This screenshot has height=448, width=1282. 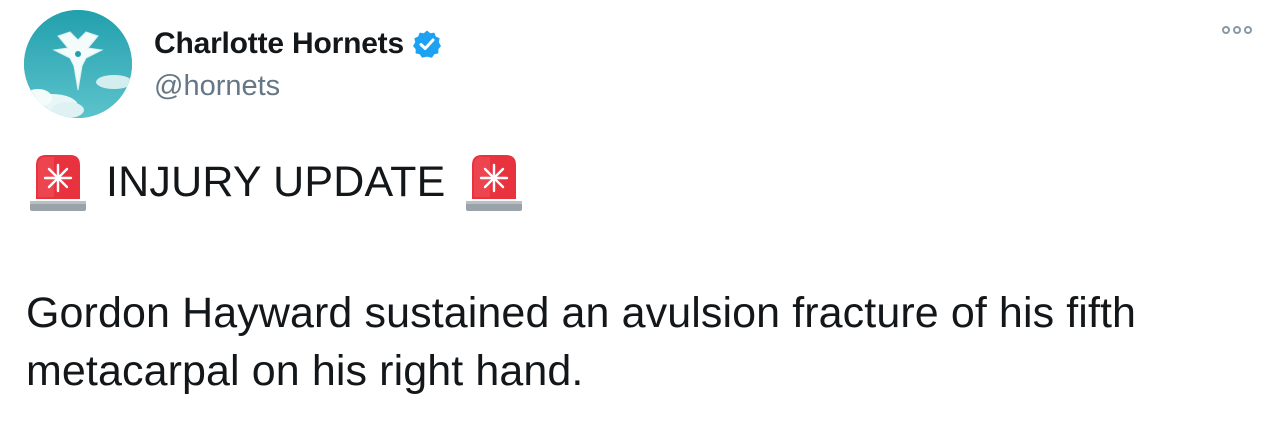 I want to click on more-options-icon, so click(x=1237, y=30).